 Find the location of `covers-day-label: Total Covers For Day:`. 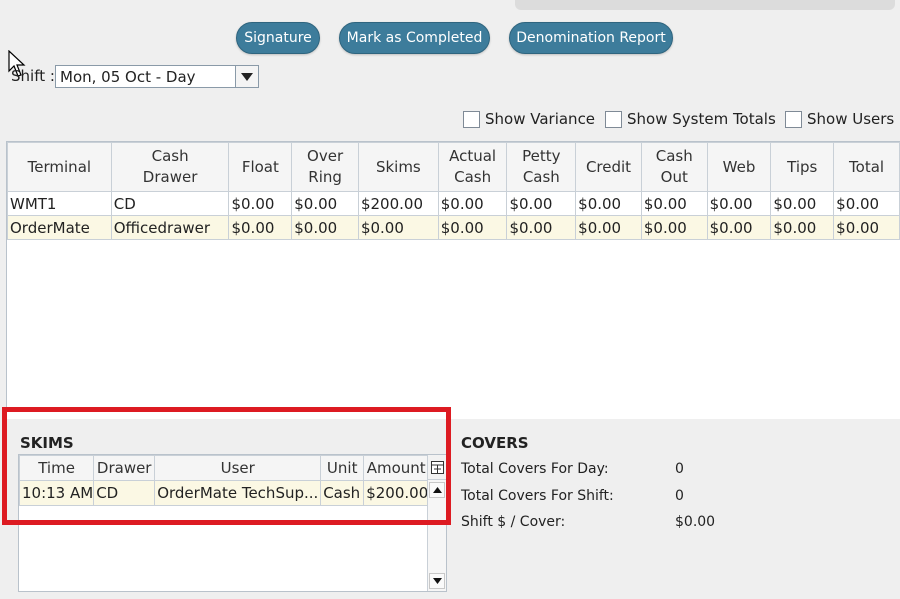

covers-day-label: Total Covers For Day: is located at coordinates (535, 469).